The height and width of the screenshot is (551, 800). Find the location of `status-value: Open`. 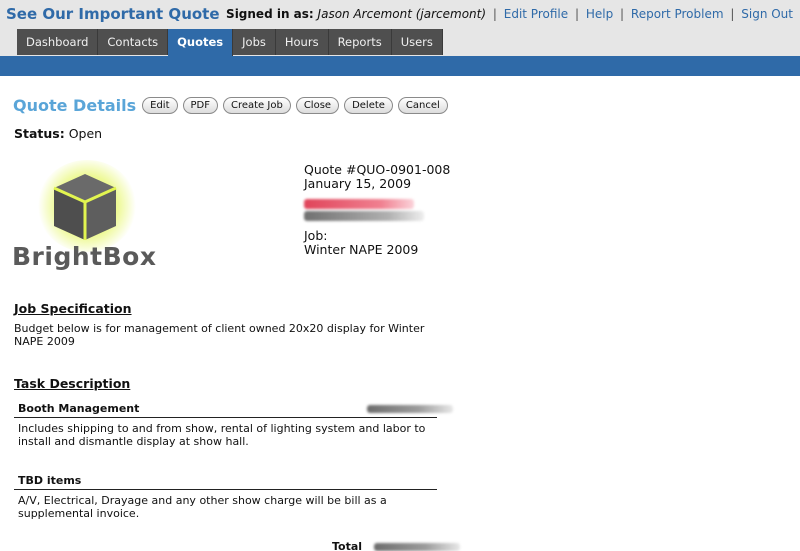

status-value: Open is located at coordinates (85, 133).